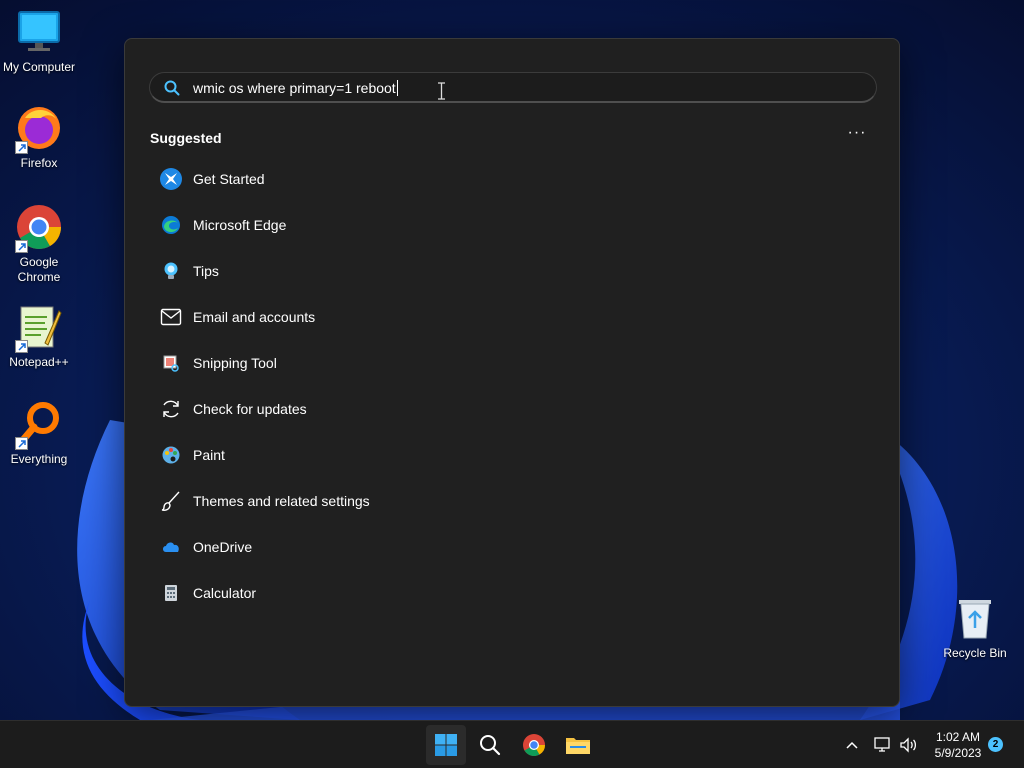 The width and height of the screenshot is (1024, 768). I want to click on taskbar-clock: 1:02 AM 5/9/2023, so click(958, 745).